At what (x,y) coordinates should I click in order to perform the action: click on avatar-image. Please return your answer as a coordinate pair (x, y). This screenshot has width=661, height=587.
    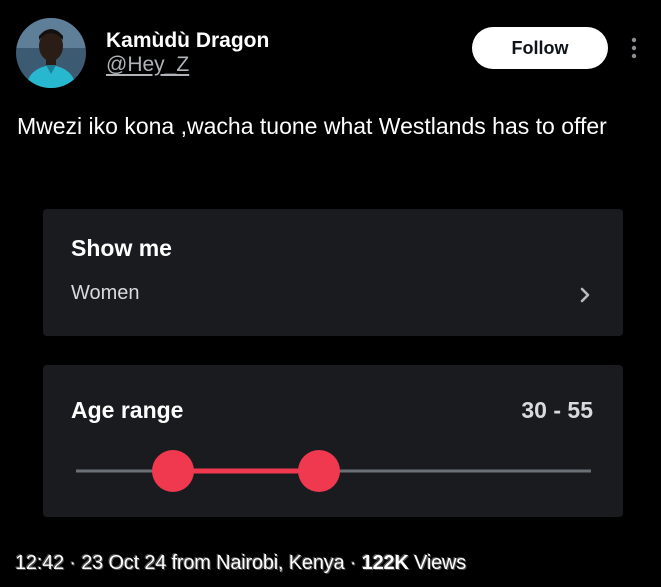
    Looking at the image, I should click on (51, 53).